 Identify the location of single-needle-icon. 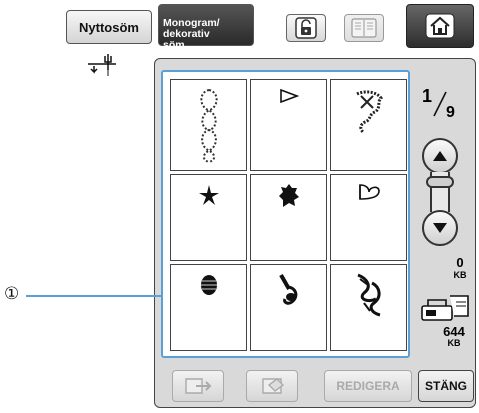
(102, 65).